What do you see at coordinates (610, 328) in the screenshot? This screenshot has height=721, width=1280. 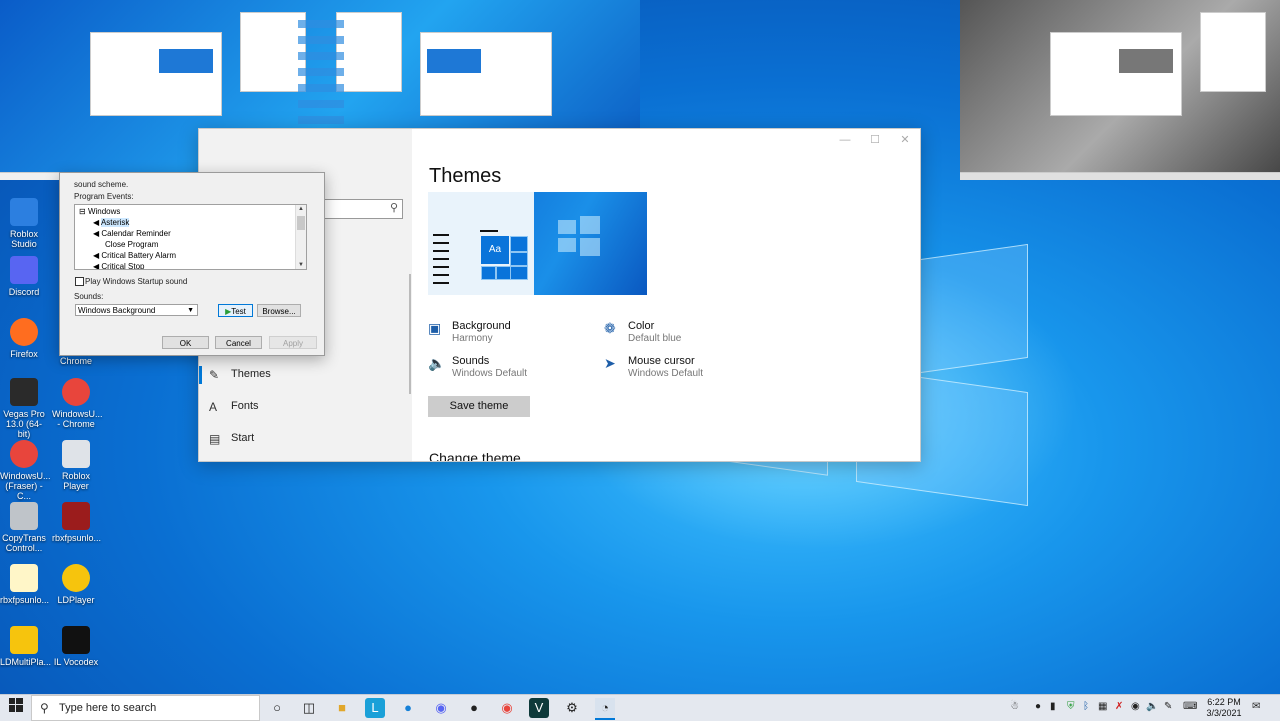 I see `palette-icon: ❁` at bounding box center [610, 328].